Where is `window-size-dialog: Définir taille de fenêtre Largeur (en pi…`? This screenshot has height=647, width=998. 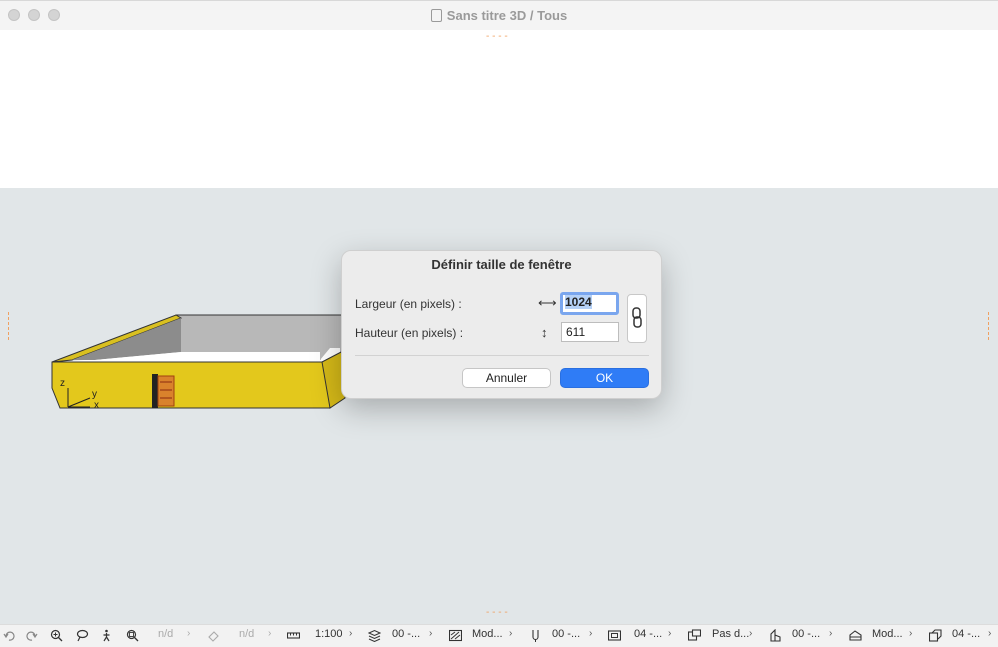 window-size-dialog: Définir taille de fenêtre Largeur (en pi… is located at coordinates (501, 324).